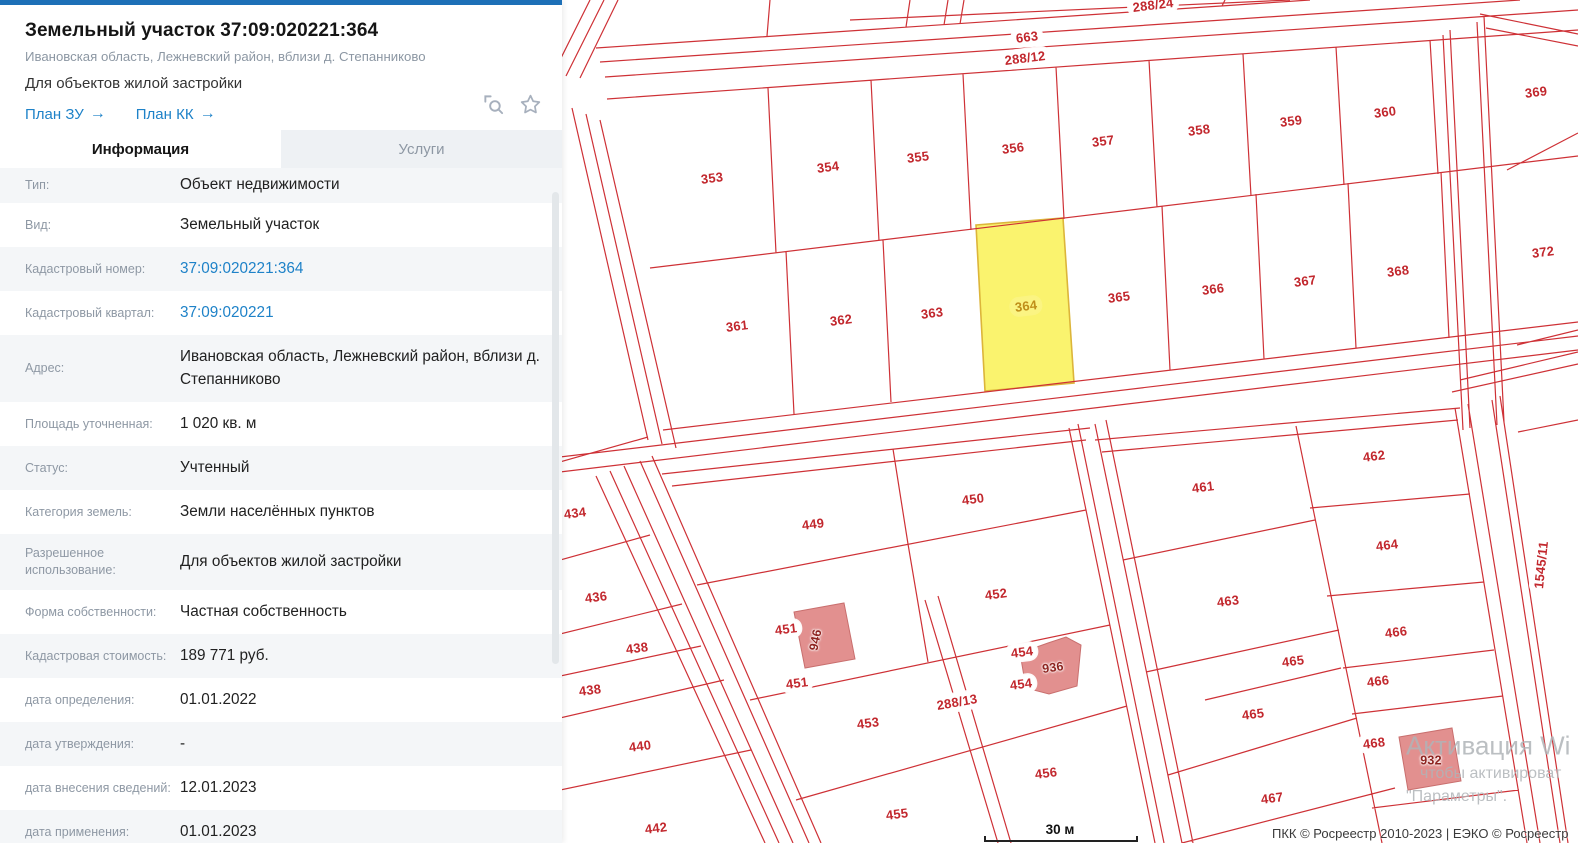 The height and width of the screenshot is (843, 1578). I want to click on link-plan-kk: План КК →, so click(176, 114).